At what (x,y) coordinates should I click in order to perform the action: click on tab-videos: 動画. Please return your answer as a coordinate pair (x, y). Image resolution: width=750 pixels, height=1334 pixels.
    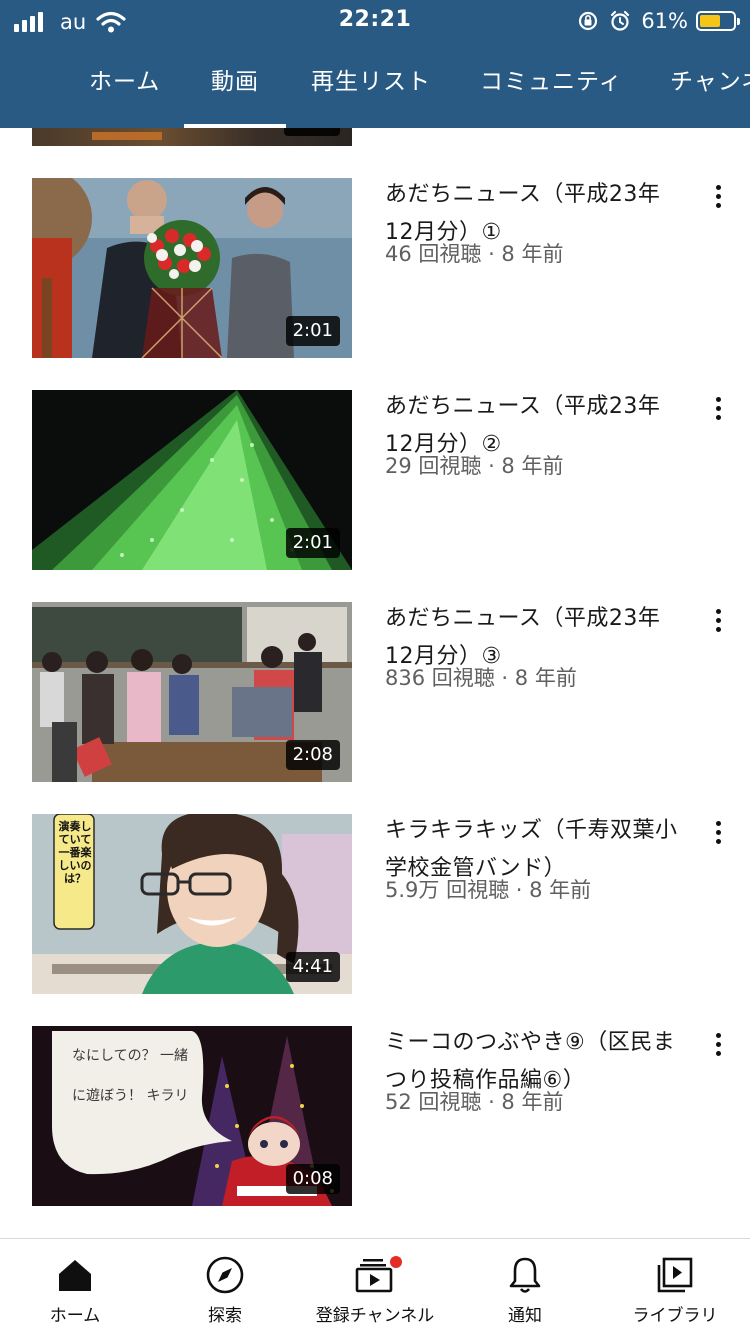
    Looking at the image, I should click on (235, 86).